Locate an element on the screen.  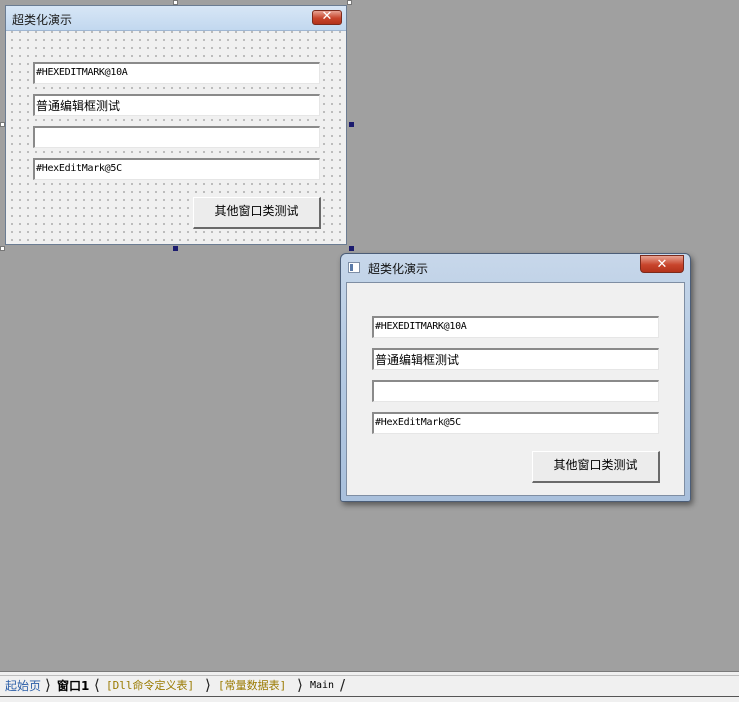
design-normal-edit: 普通编辑框测试 is located at coordinates (176, 105).